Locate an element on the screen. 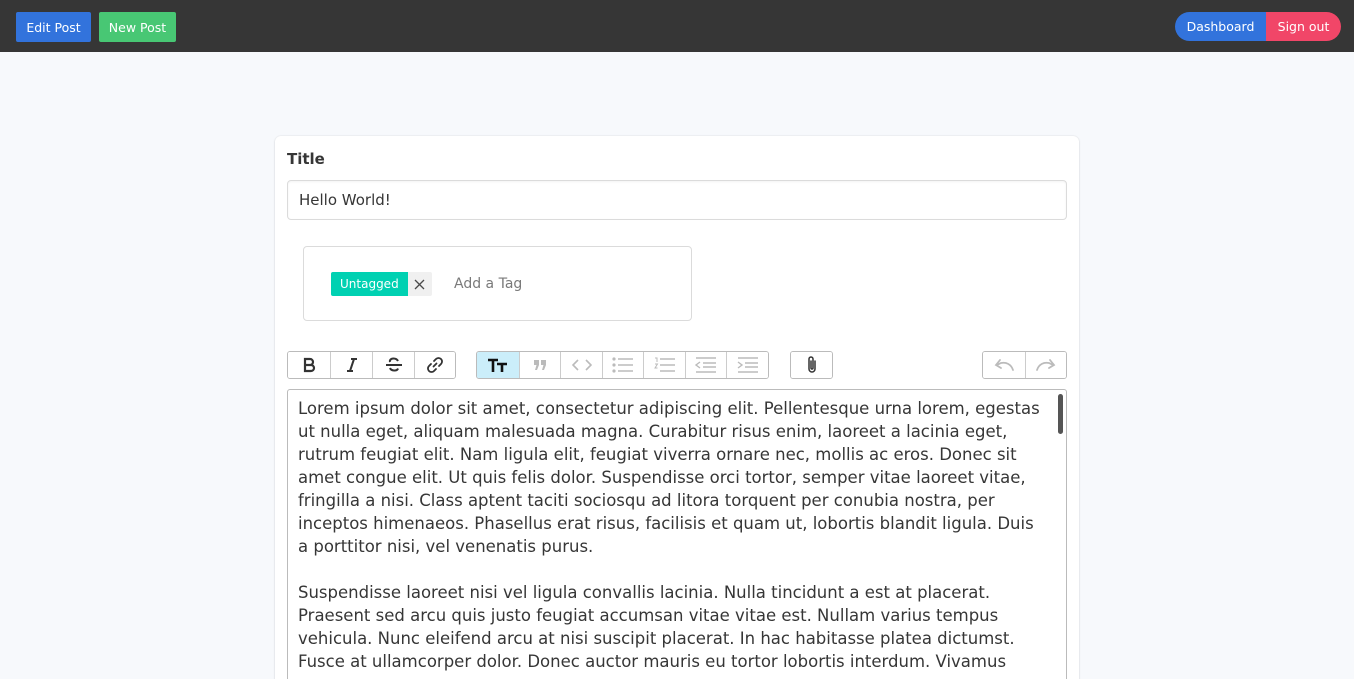  heading-icon is located at coordinates (497, 365).